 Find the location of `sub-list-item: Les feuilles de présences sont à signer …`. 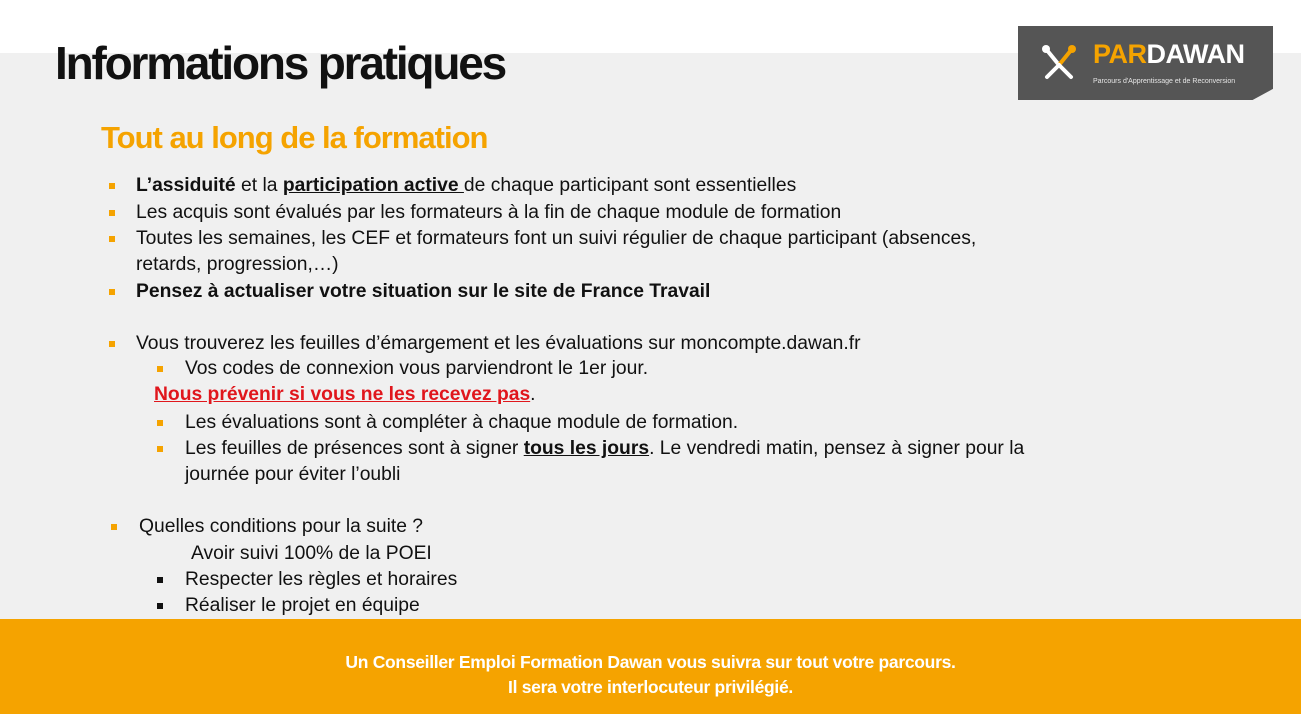

sub-list-item: Les feuilles de présences sont à signer … is located at coordinates (605, 448).